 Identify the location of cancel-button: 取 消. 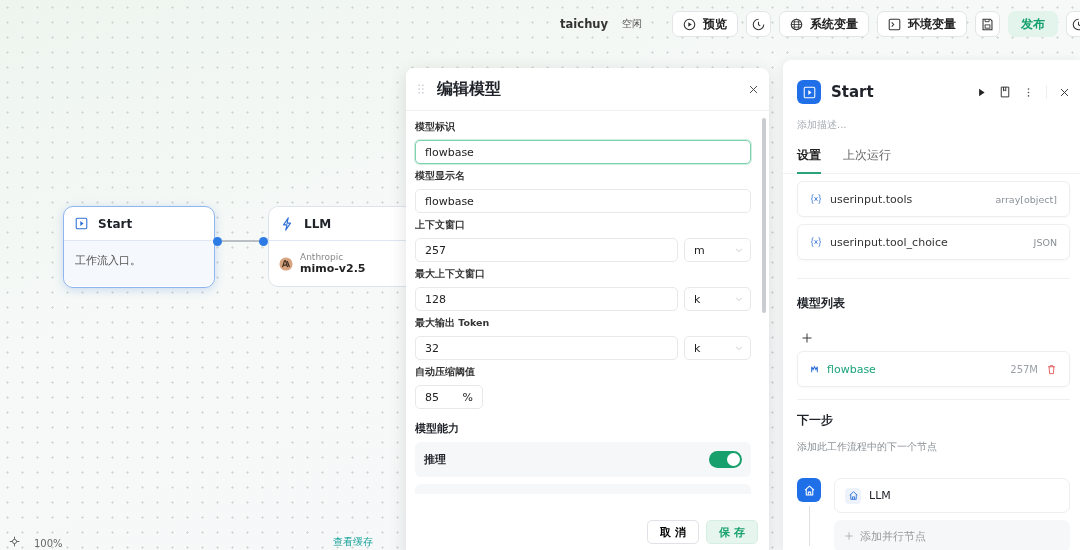
(673, 532).